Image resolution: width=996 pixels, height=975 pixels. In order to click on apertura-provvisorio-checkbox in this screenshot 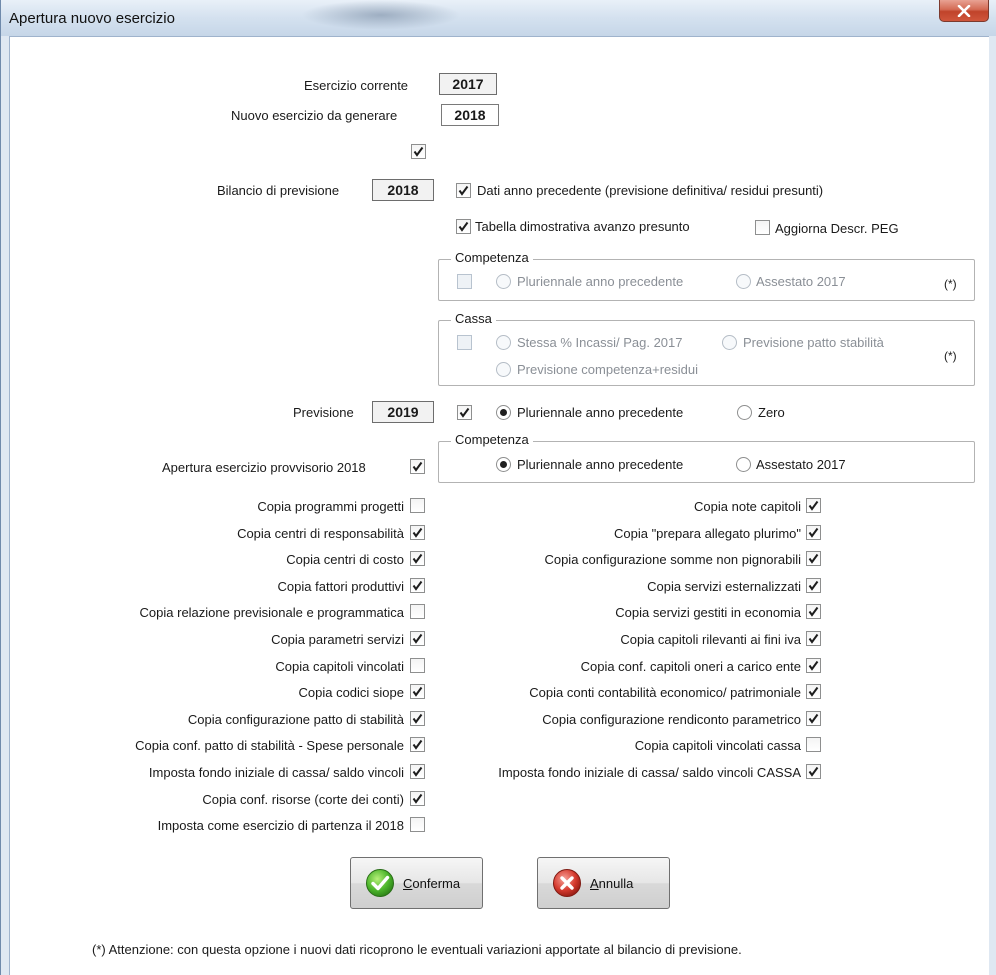, I will do `click(417, 466)`.